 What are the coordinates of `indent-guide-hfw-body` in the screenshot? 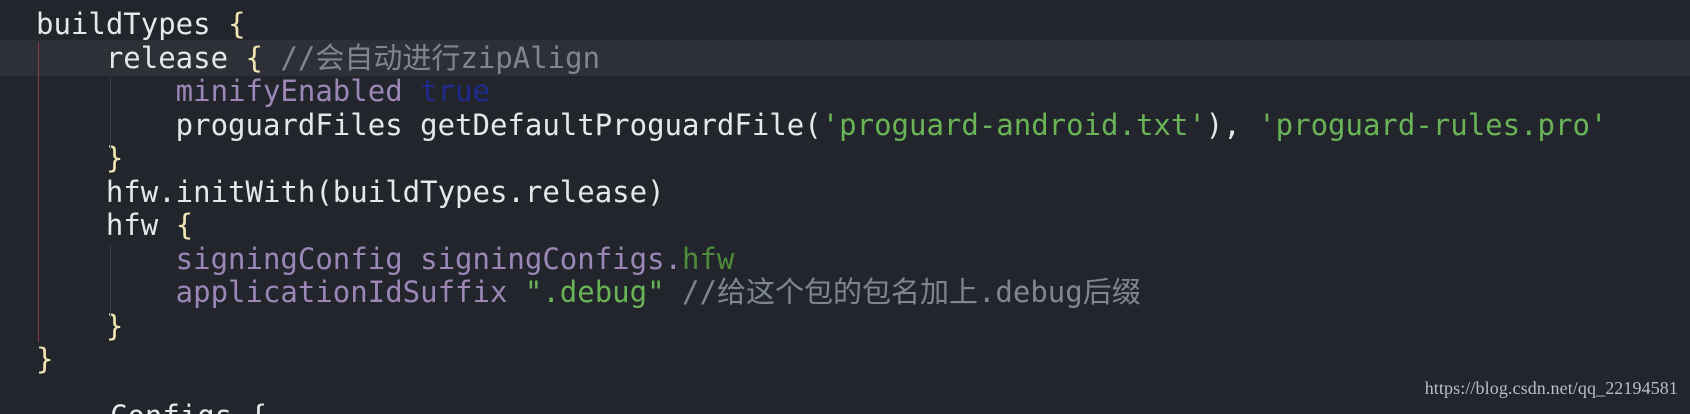 It's located at (110, 282).